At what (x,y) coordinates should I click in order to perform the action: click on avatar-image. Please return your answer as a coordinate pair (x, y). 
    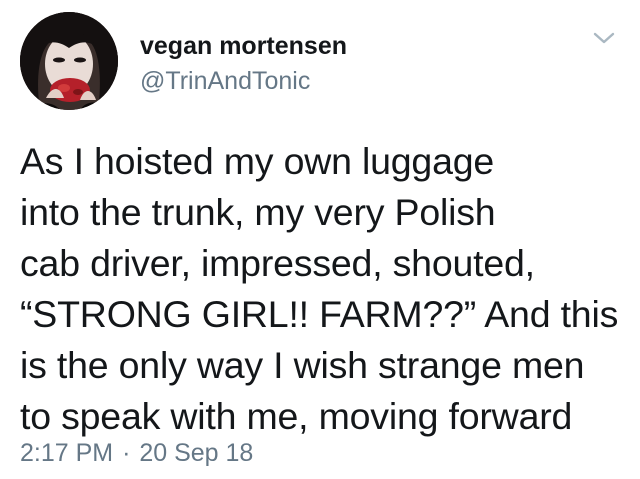
    Looking at the image, I should click on (69, 61).